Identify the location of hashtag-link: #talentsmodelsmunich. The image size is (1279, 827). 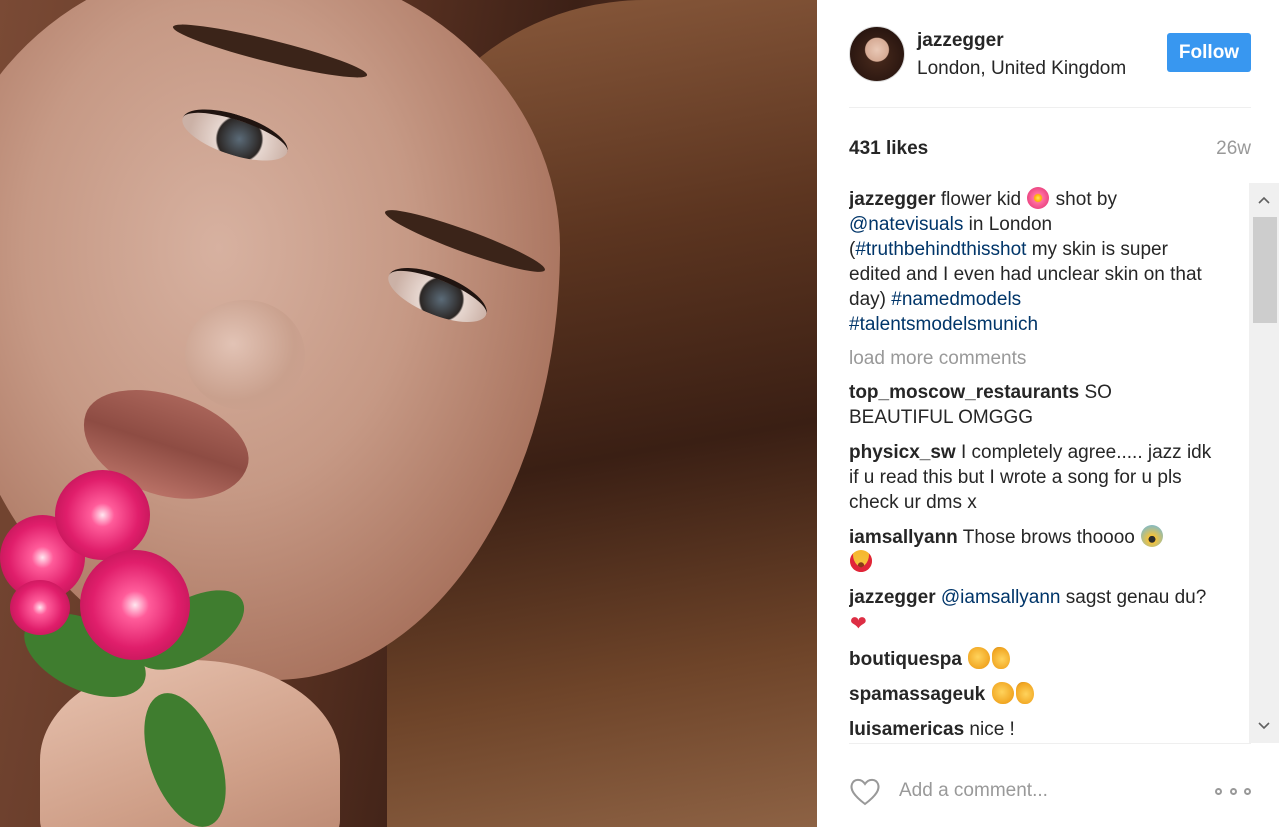
(943, 324).